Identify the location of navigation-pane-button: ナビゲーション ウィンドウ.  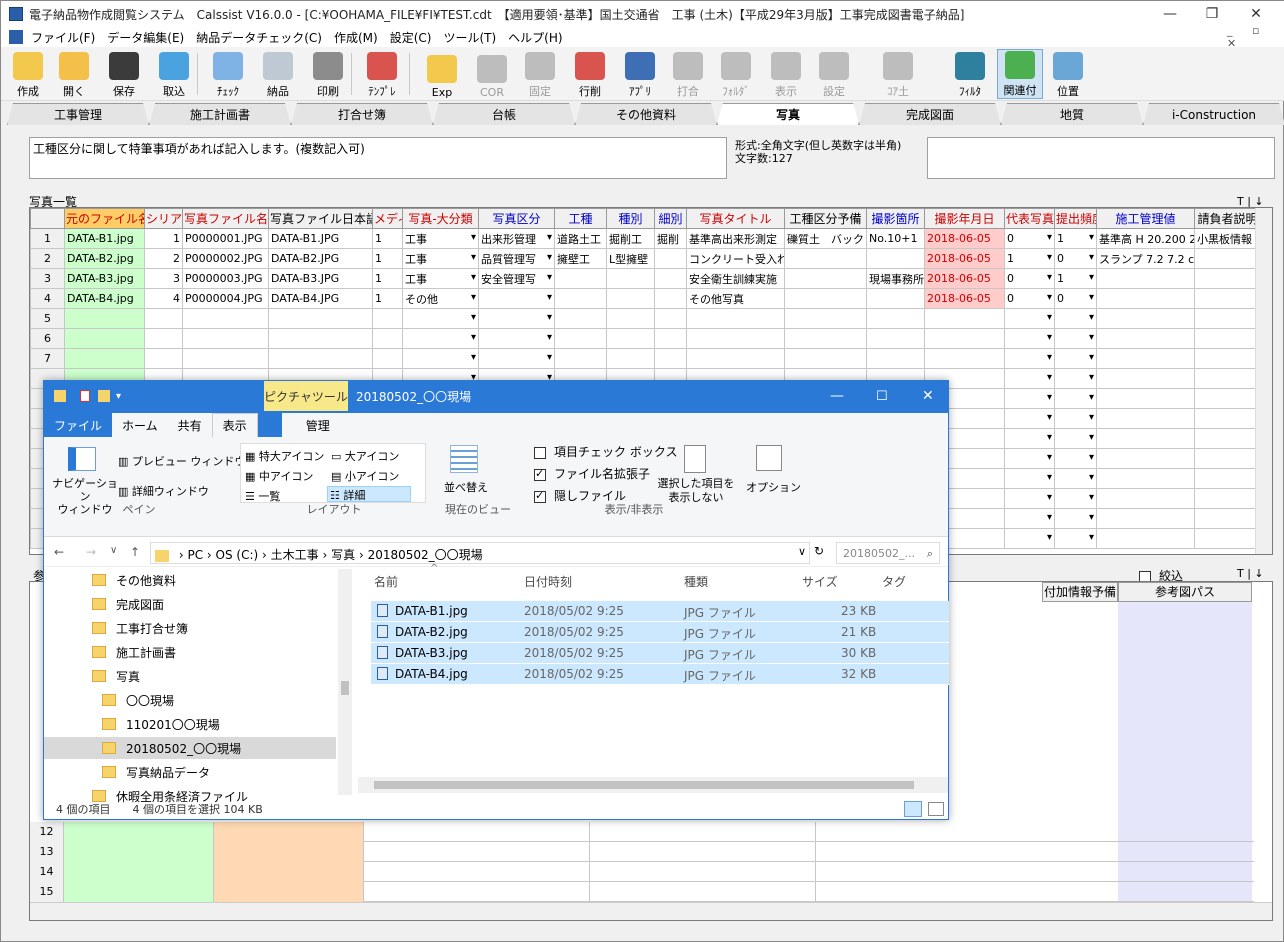
(85, 496).